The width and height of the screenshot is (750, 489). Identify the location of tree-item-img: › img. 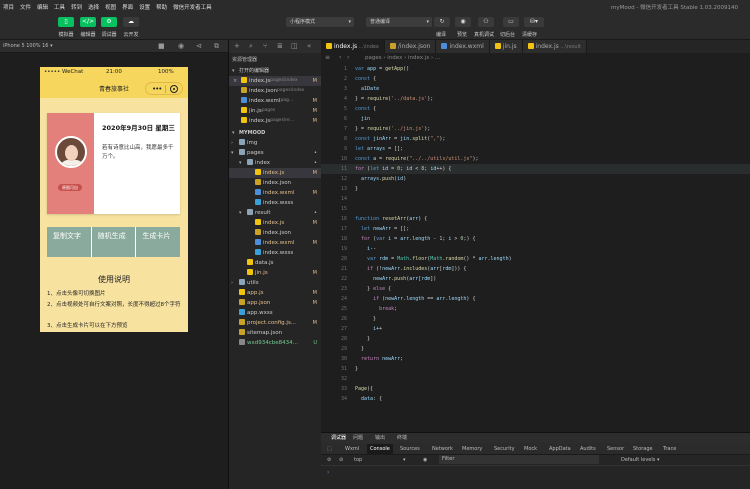
(275, 143).